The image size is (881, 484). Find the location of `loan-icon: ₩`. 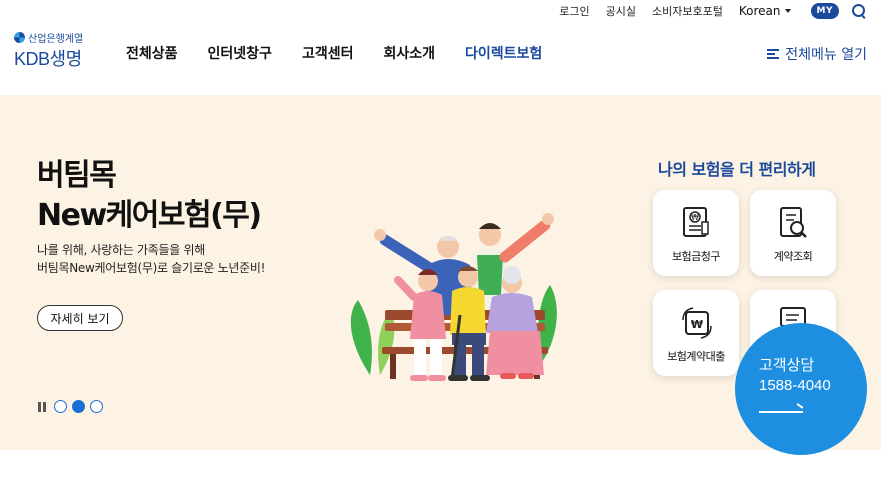

loan-icon: ₩ is located at coordinates (697, 323).